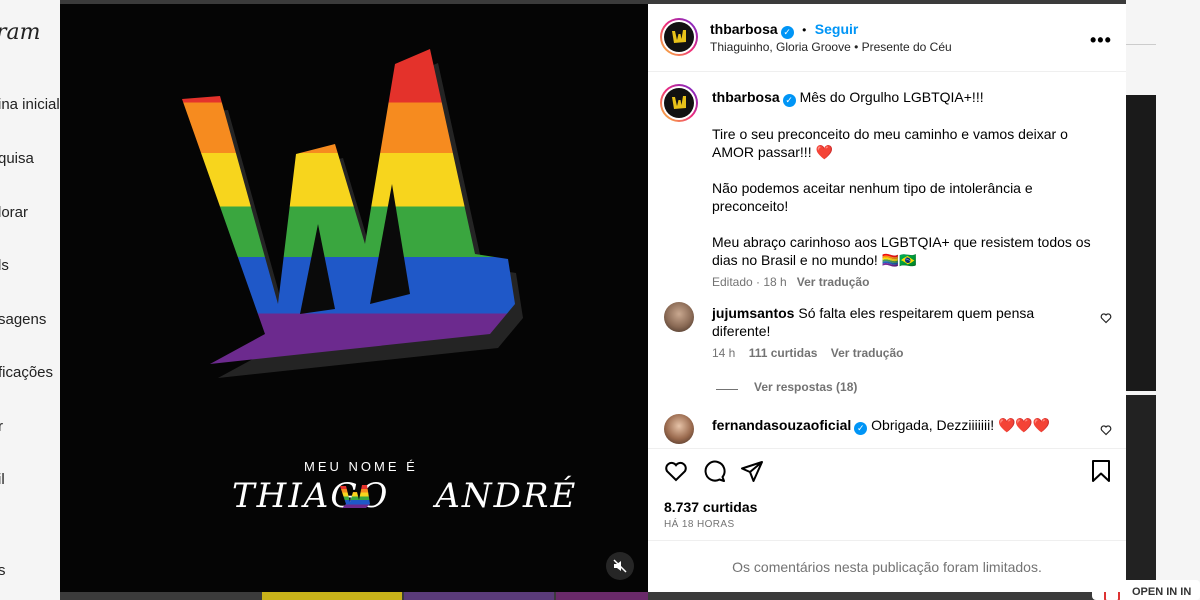 The height and width of the screenshot is (600, 1200). I want to click on background-nav-item: ficações, so click(27, 372).